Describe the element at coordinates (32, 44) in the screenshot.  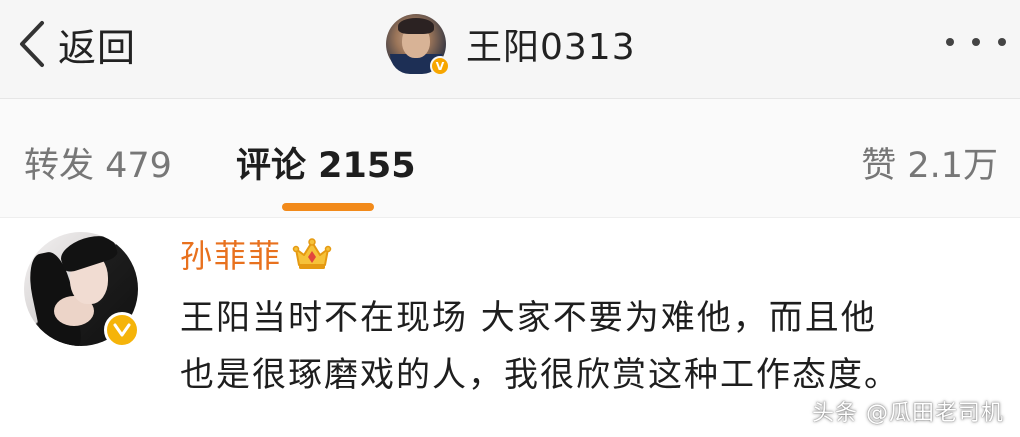
I see `chevron-left-icon` at that location.